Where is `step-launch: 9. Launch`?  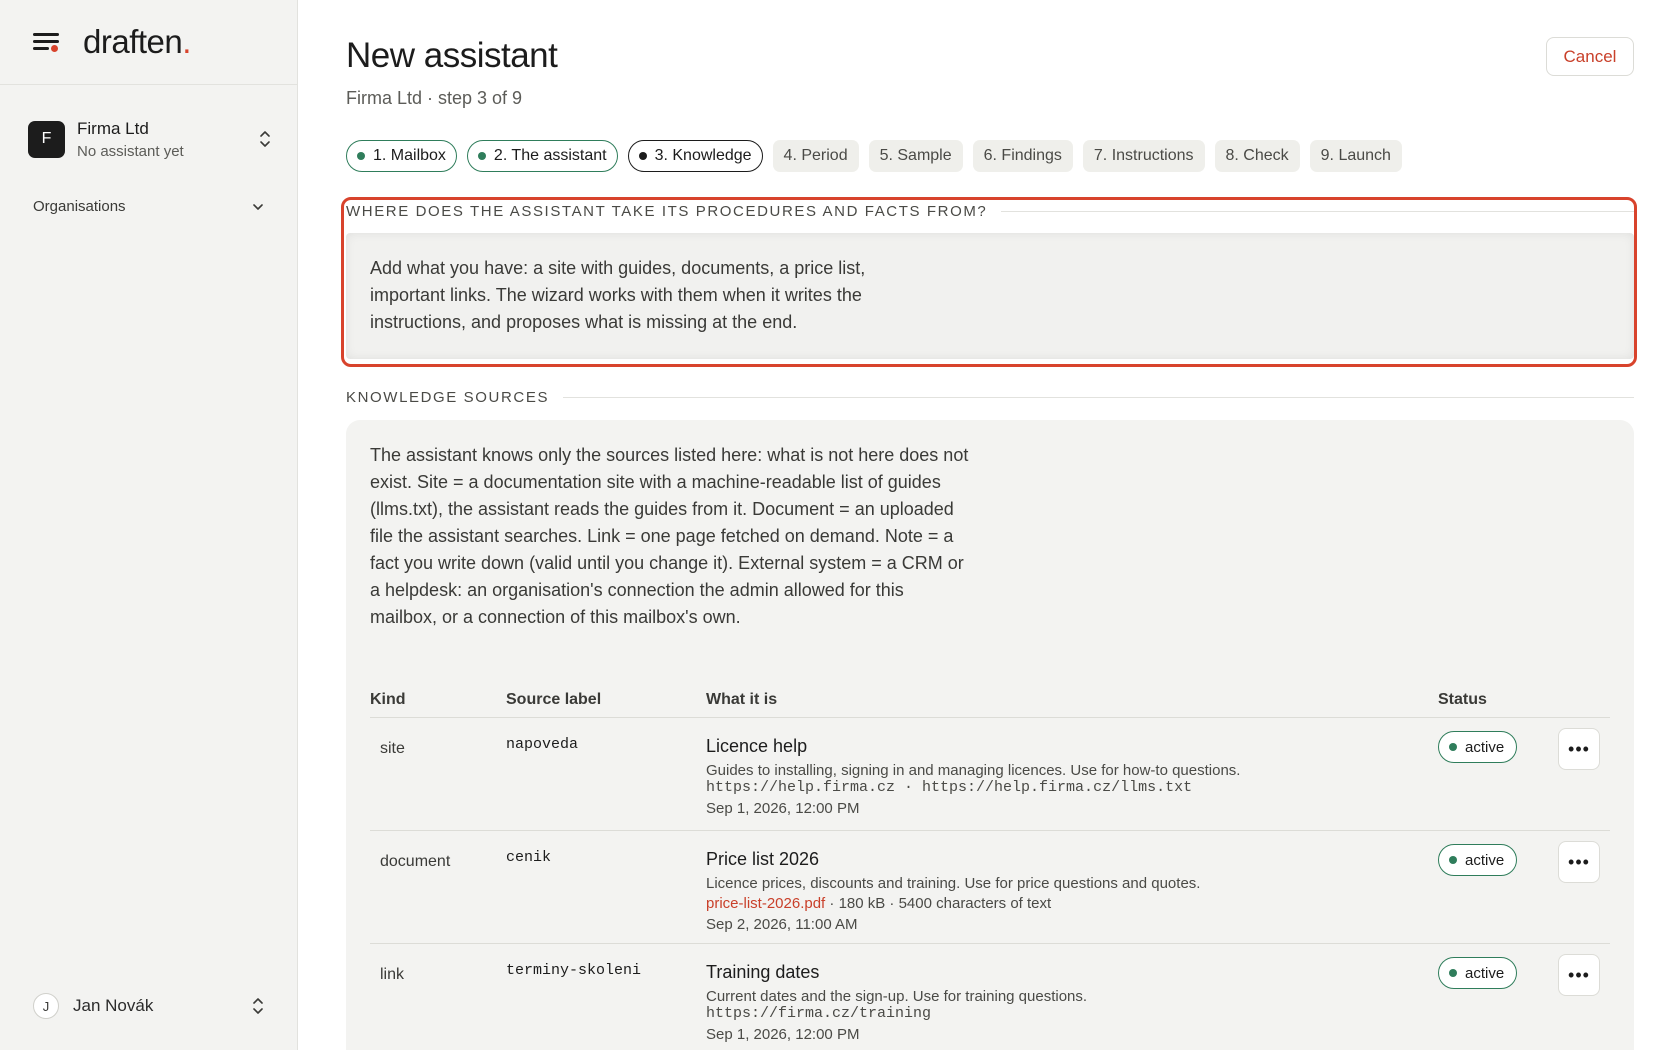 step-launch: 9. Launch is located at coordinates (1355, 156).